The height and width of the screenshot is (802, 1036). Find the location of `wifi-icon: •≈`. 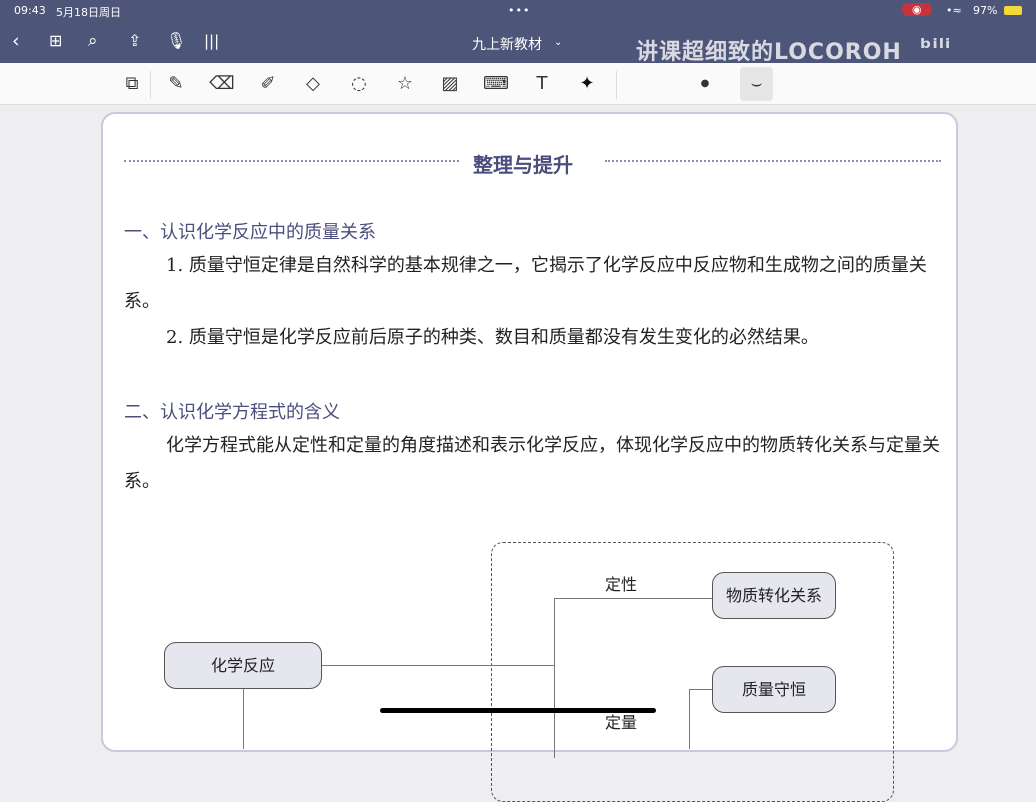

wifi-icon: •≈ is located at coordinates (954, 10).